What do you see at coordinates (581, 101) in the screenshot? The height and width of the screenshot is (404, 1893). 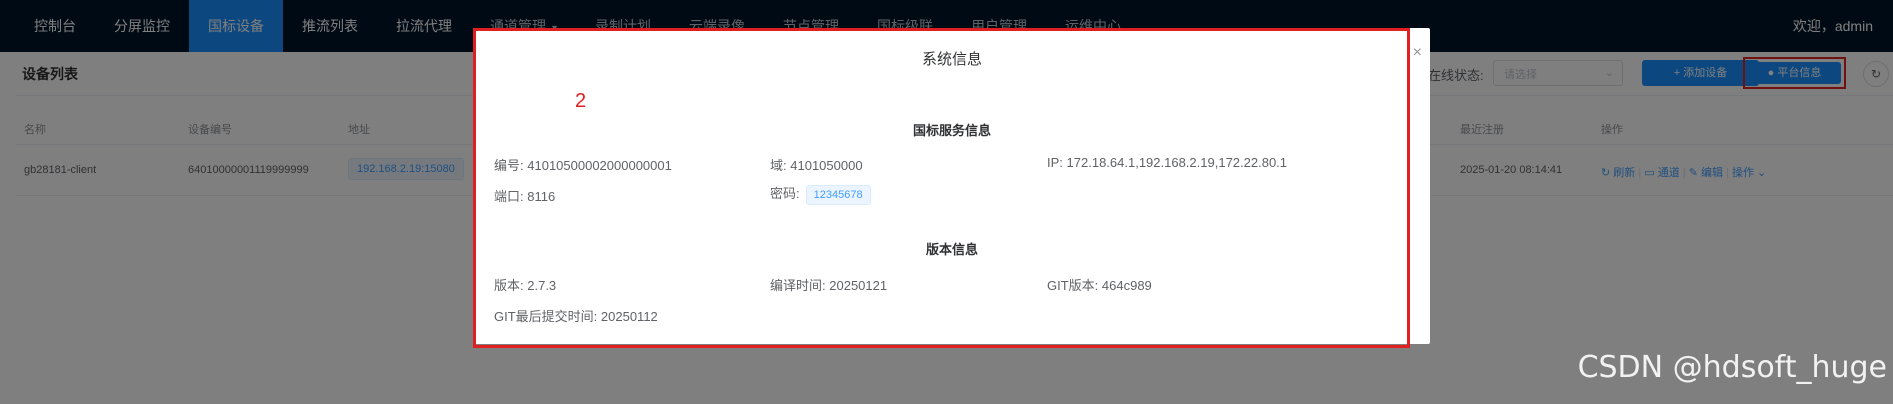 I see `annotation-number: 2` at bounding box center [581, 101].